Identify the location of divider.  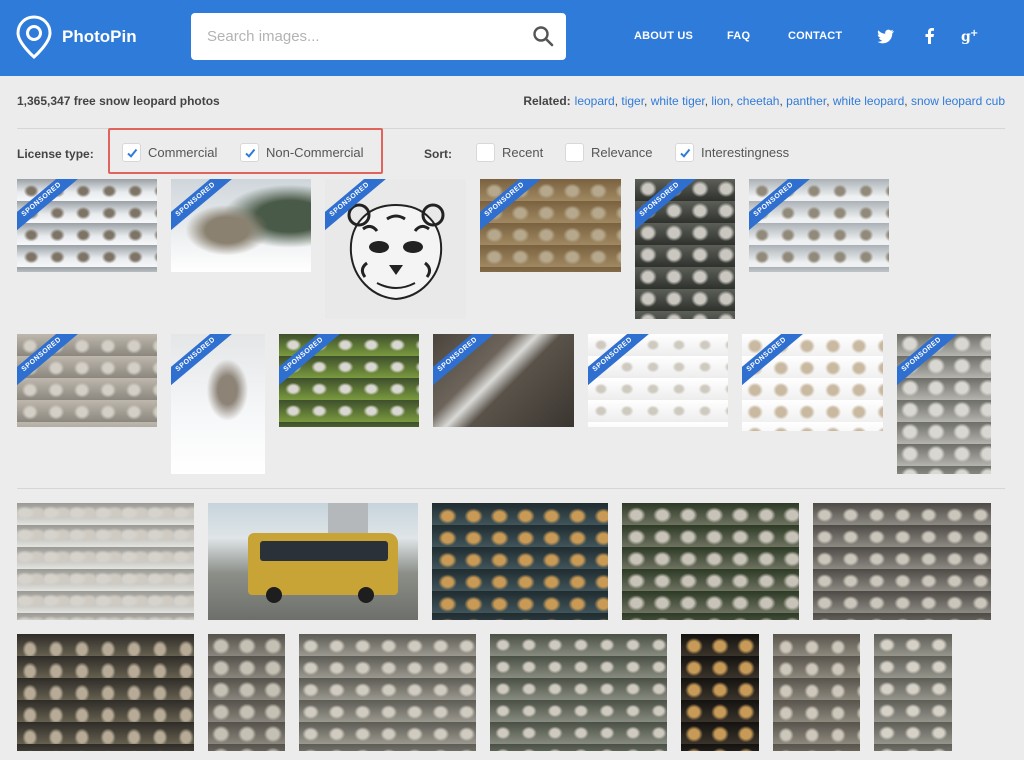
(511, 488).